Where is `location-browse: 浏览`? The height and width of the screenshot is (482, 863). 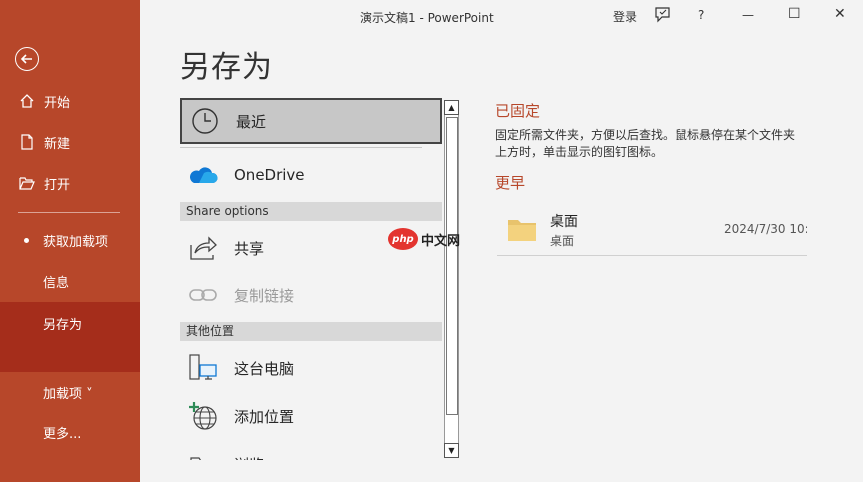
location-browse: 浏览 is located at coordinates (311, 450).